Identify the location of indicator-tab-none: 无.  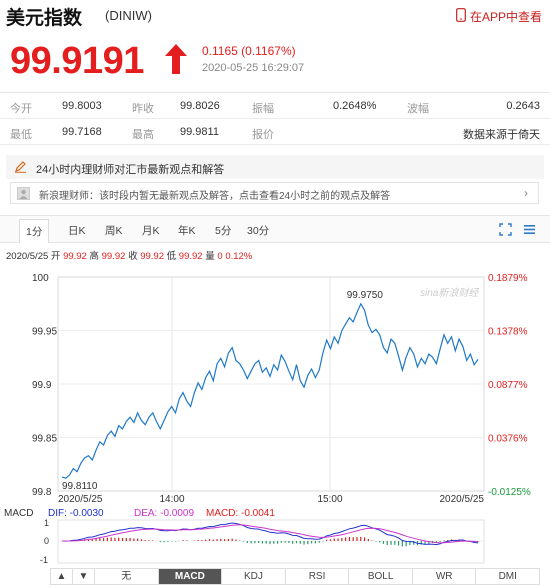
(127, 576).